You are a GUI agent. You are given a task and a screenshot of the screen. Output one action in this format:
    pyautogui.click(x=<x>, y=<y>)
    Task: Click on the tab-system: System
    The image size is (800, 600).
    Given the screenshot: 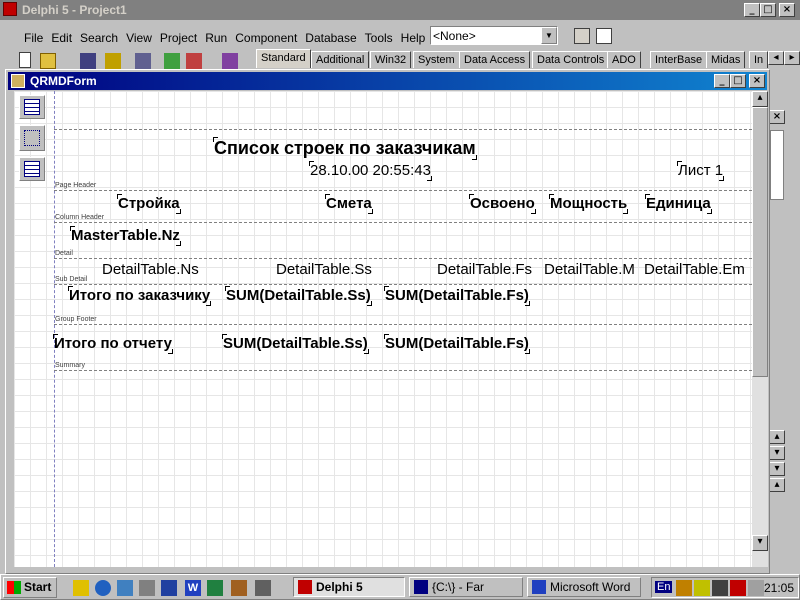 What is the action you would take?
    pyautogui.click(x=436, y=59)
    